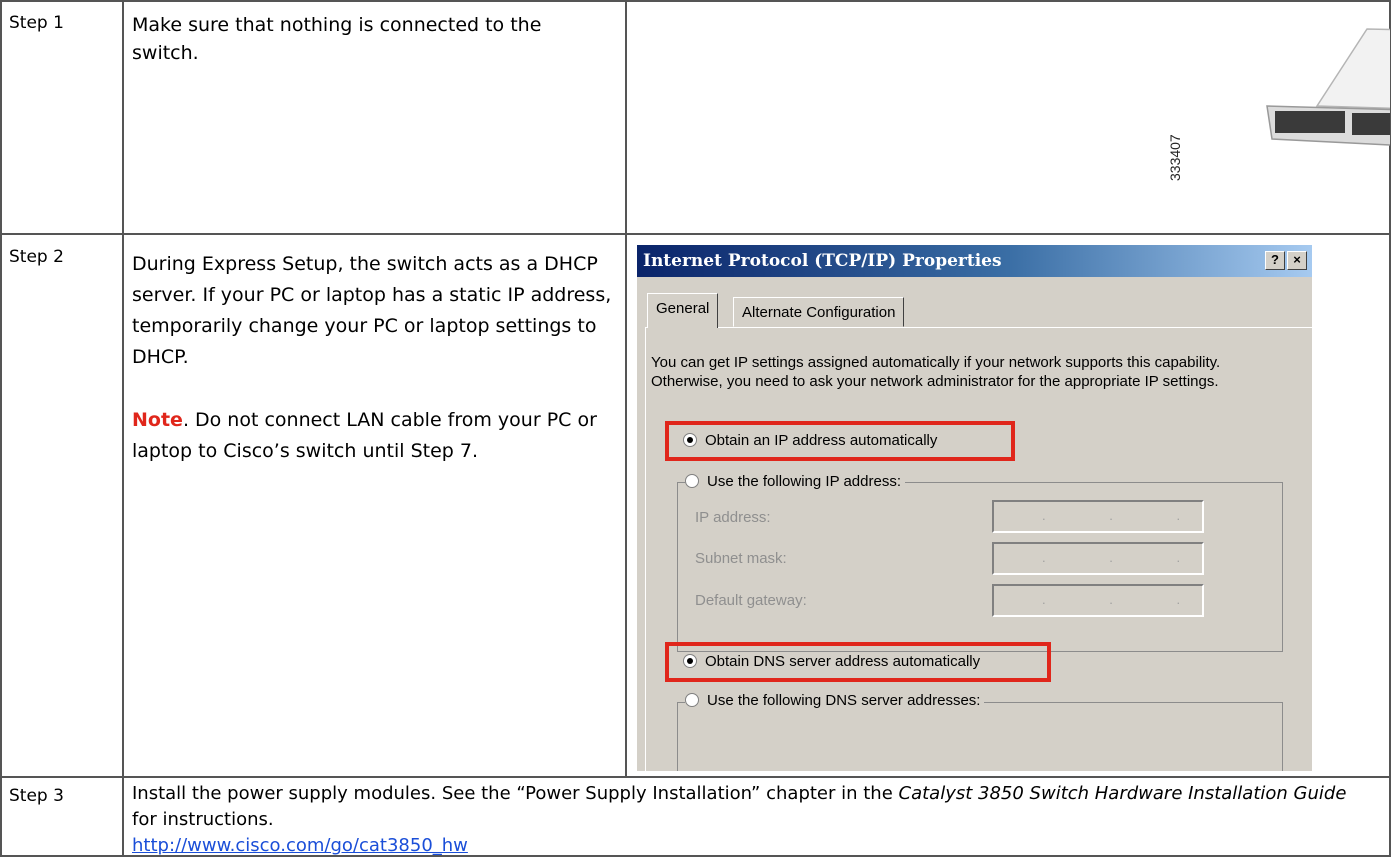 The height and width of the screenshot is (857, 1391). Describe the element at coordinates (683, 310) in the screenshot. I see `tab-general: General` at that location.